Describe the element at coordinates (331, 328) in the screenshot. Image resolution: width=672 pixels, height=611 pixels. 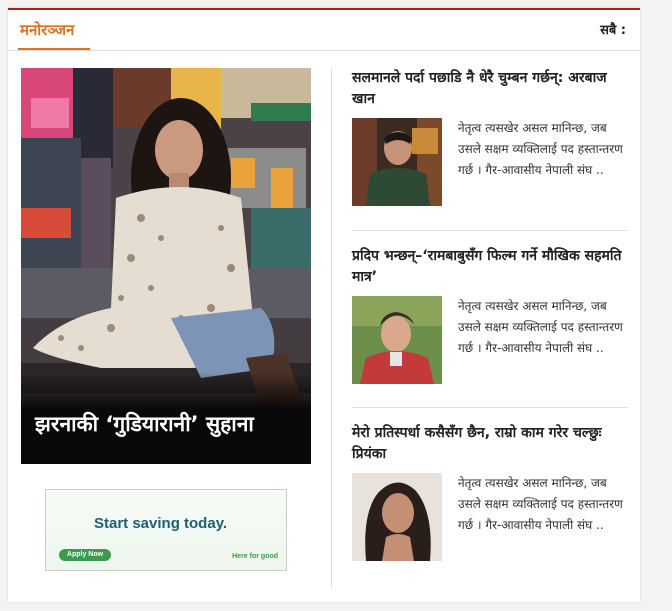
I see `column-divider` at that location.